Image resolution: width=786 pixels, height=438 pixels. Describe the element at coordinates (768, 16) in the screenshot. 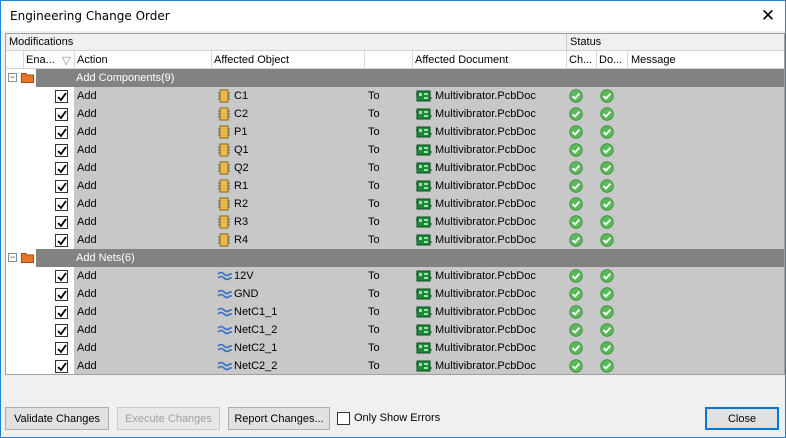

I see `close-window-button: ✕` at that location.